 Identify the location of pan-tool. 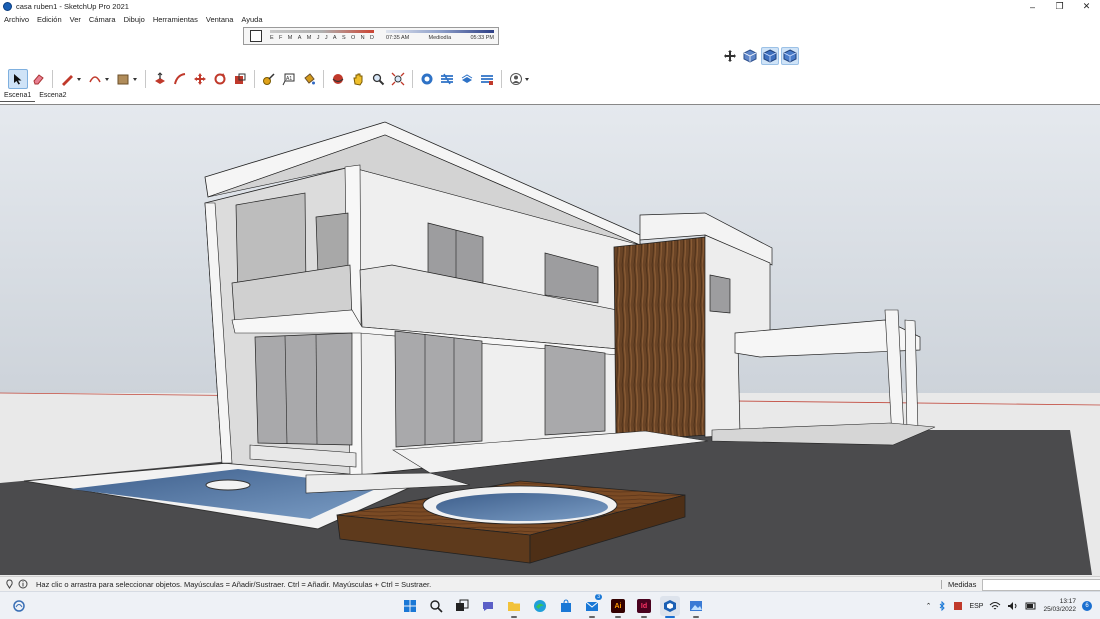
(358, 79).